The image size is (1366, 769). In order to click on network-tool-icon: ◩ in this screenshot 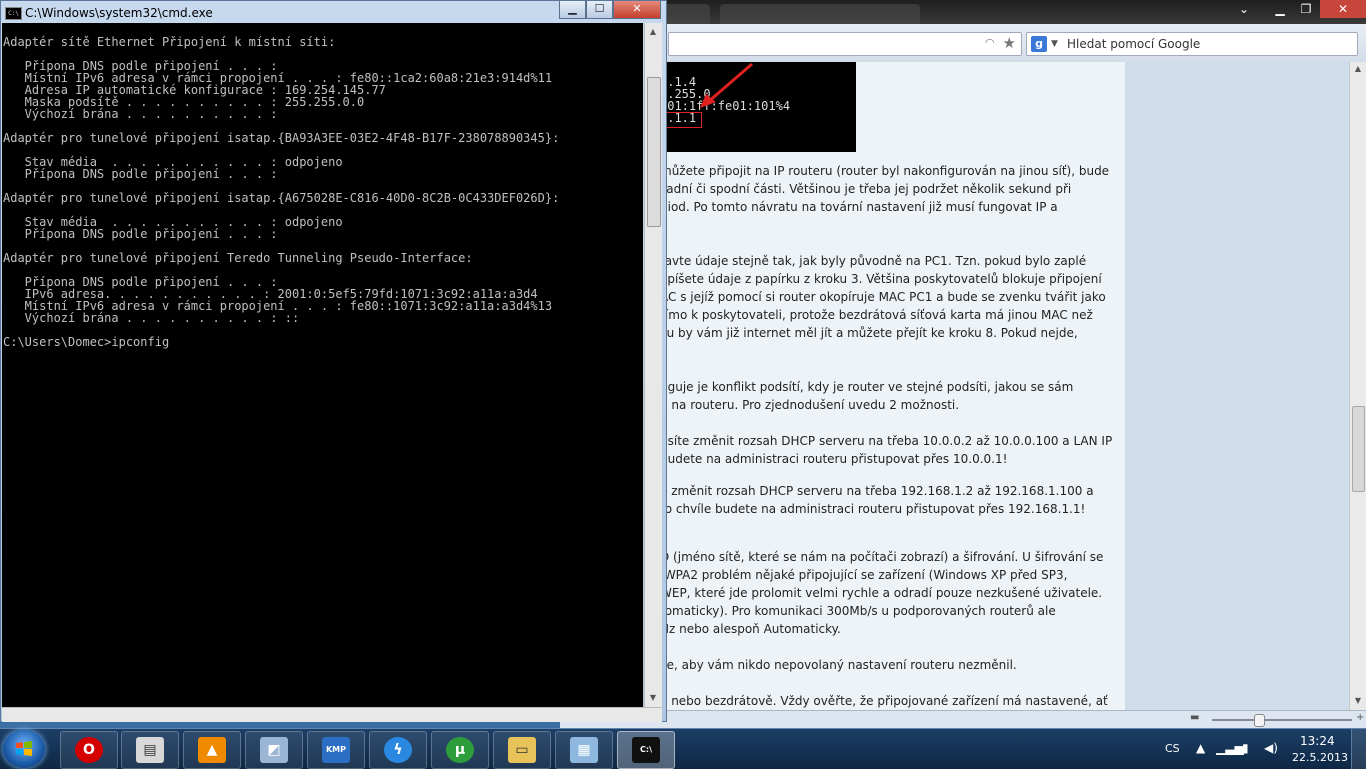, I will do `click(274, 750)`.